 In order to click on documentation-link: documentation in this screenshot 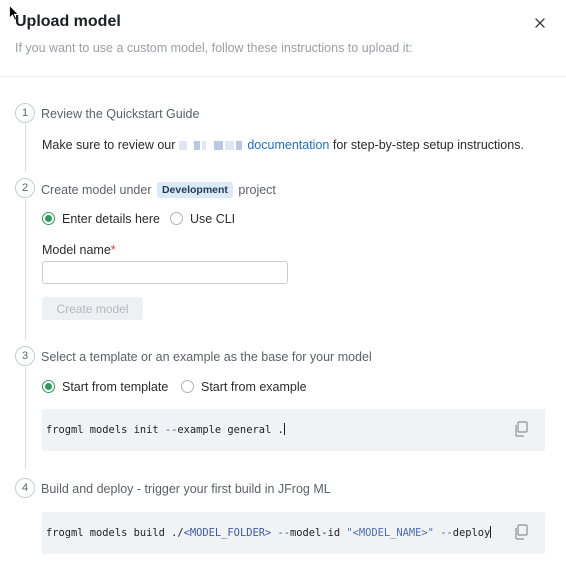, I will do `click(288, 145)`.